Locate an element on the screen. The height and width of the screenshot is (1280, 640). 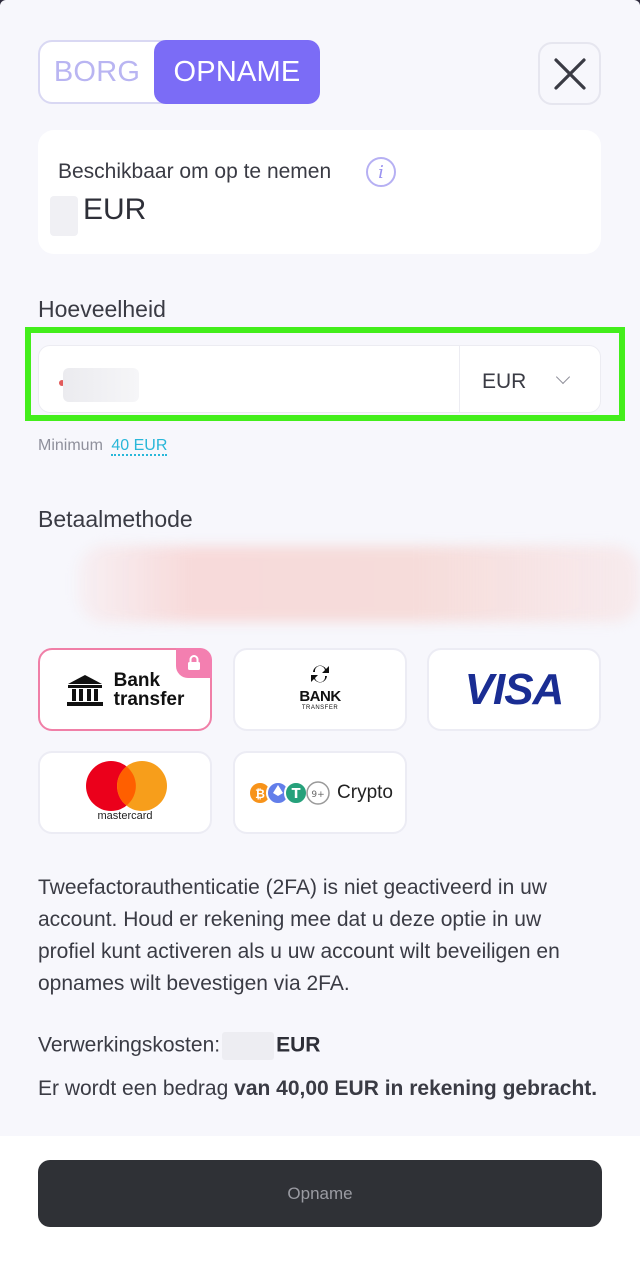
balance-card: Beschikbaar om op te nemen i EUR is located at coordinates (319, 192).